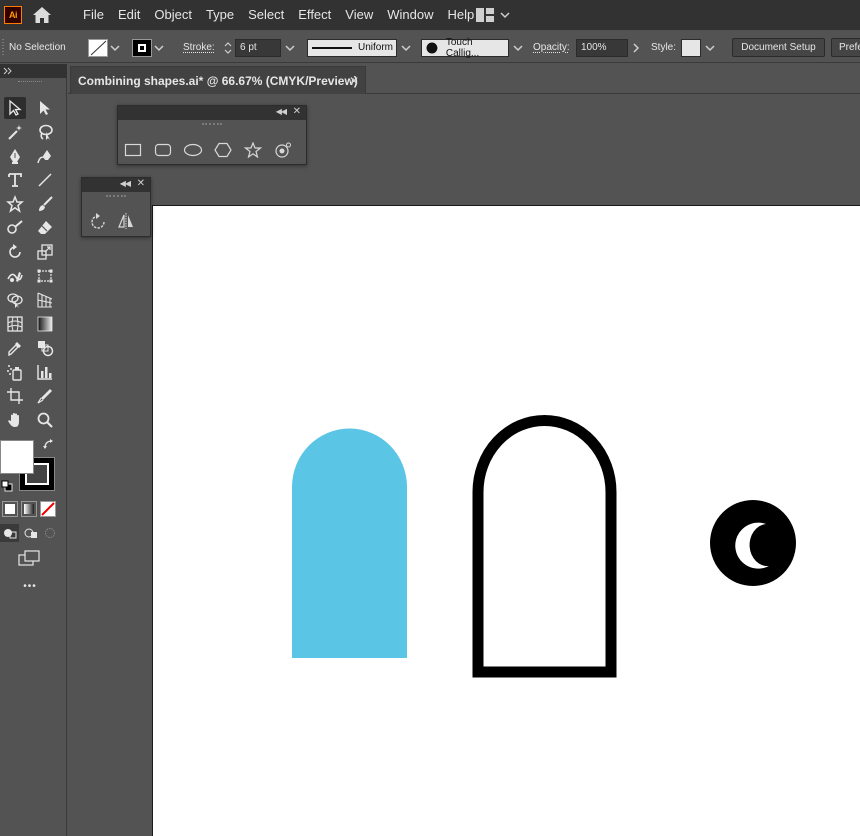 This screenshot has height=836, width=860. I want to click on blend-tool, so click(45, 348).